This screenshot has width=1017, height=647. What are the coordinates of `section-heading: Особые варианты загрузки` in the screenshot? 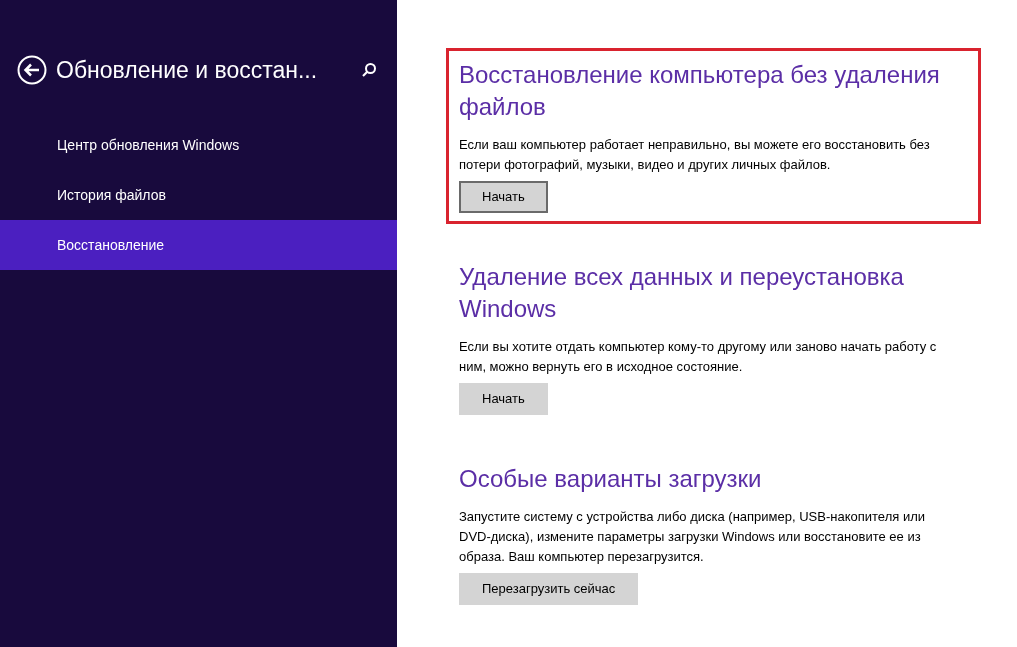 It's located at (611, 479).